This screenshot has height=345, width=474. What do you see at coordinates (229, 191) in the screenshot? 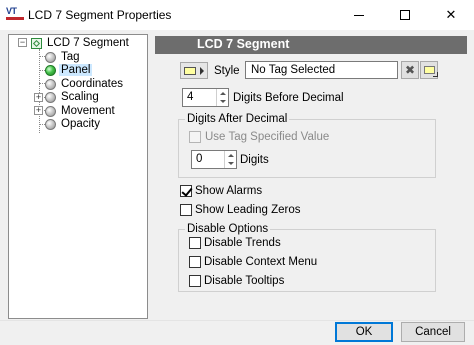
I see `show-alarms-label: Show Alarms` at bounding box center [229, 191].